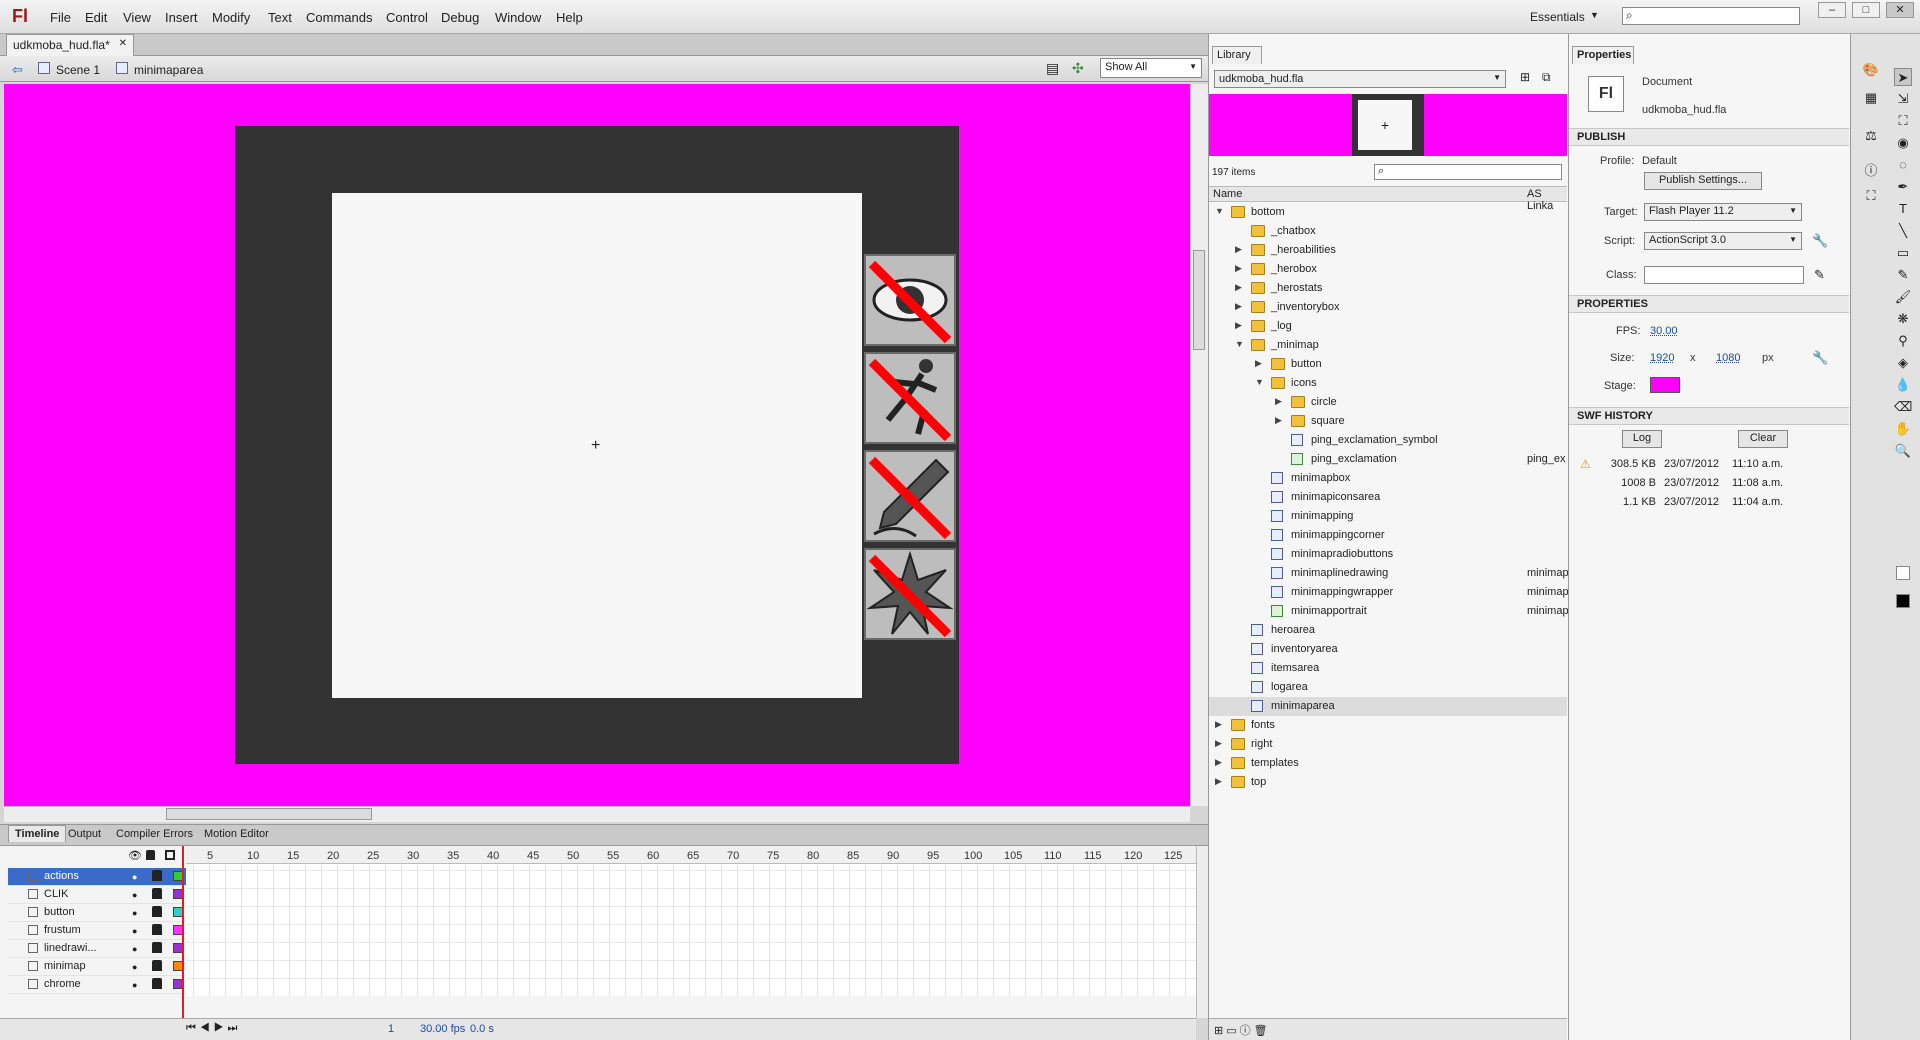 The height and width of the screenshot is (1040, 1920). Describe the element at coordinates (1903, 451) in the screenshot. I see `zoom-tool-icon: 🔍` at that location.